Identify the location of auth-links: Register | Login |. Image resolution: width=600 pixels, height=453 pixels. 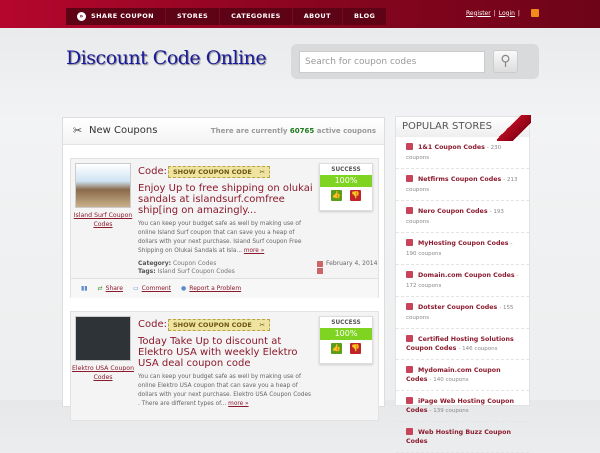
(502, 13).